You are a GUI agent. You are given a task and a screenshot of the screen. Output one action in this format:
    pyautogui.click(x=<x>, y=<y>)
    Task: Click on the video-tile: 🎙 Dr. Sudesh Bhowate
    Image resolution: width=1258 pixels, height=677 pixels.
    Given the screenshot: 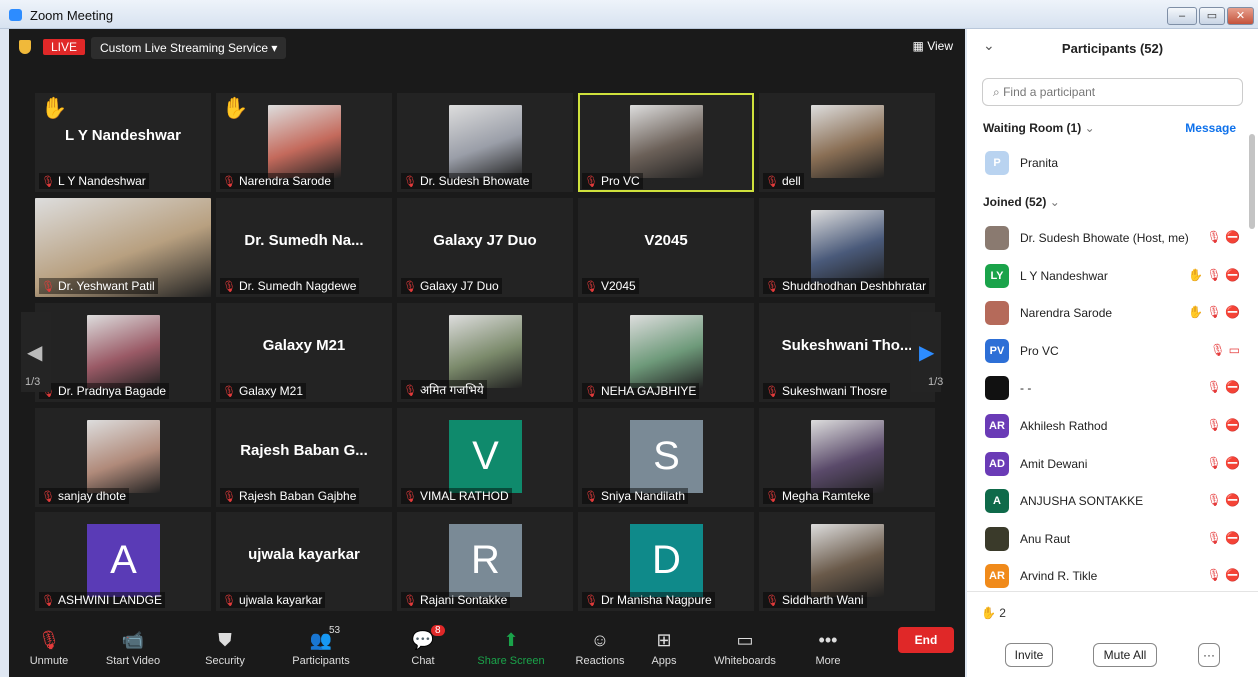 What is the action you would take?
    pyautogui.click(x=485, y=142)
    